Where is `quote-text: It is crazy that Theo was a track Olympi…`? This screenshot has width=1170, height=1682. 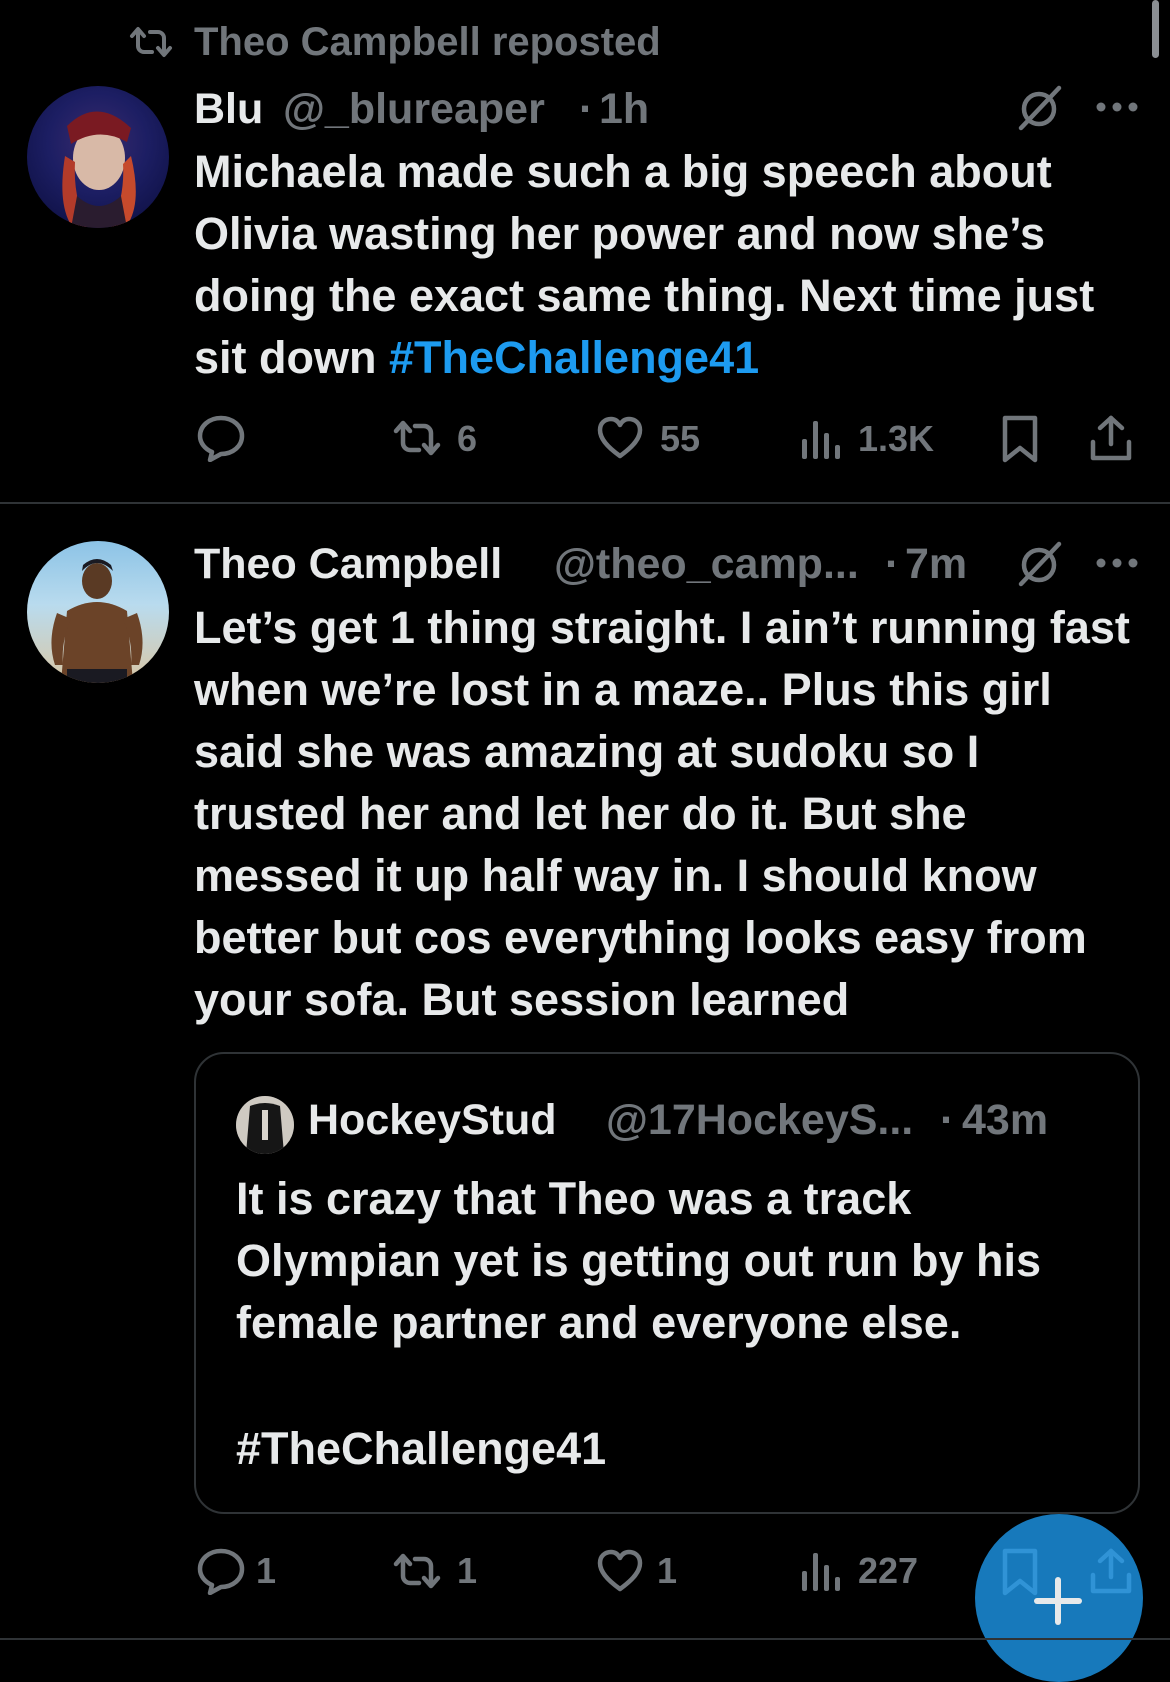
quote-text: It is crazy that Theo was a track Olympi… is located at coordinates (639, 1260).